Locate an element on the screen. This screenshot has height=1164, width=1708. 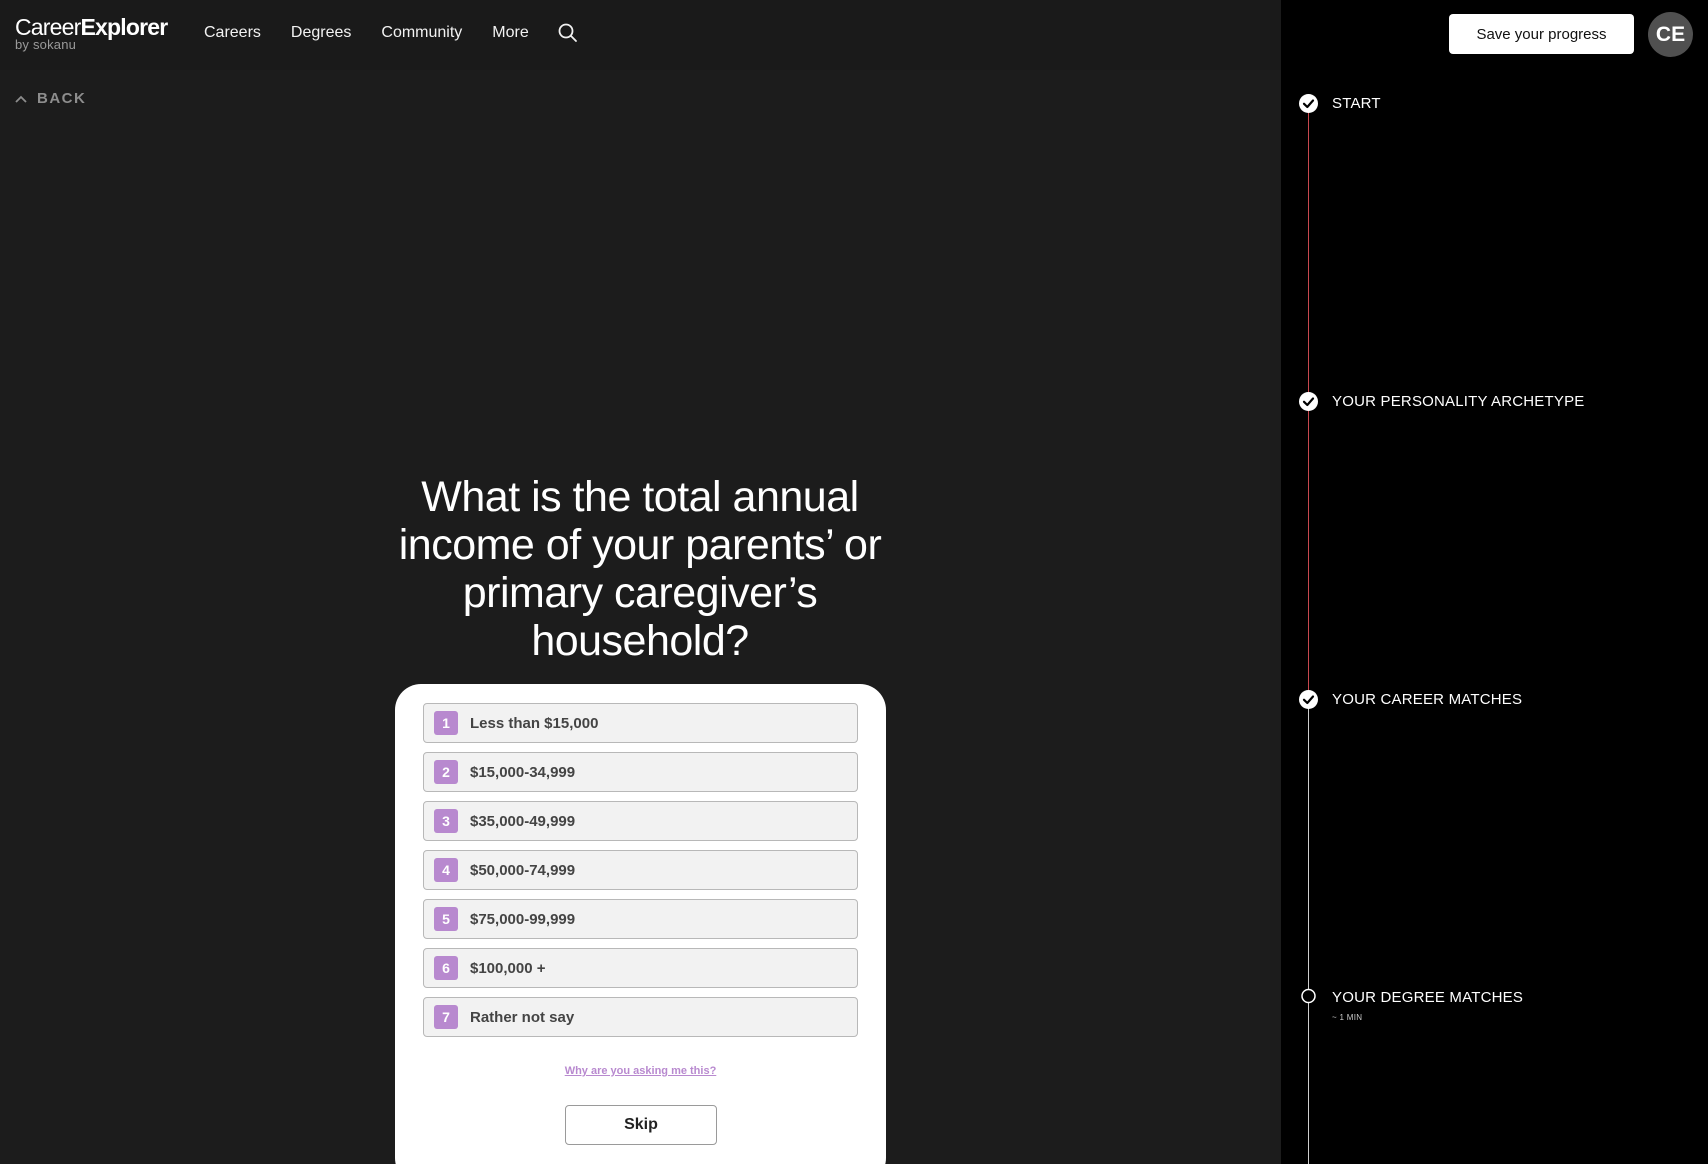
chevron-up-icon is located at coordinates (21, 99).